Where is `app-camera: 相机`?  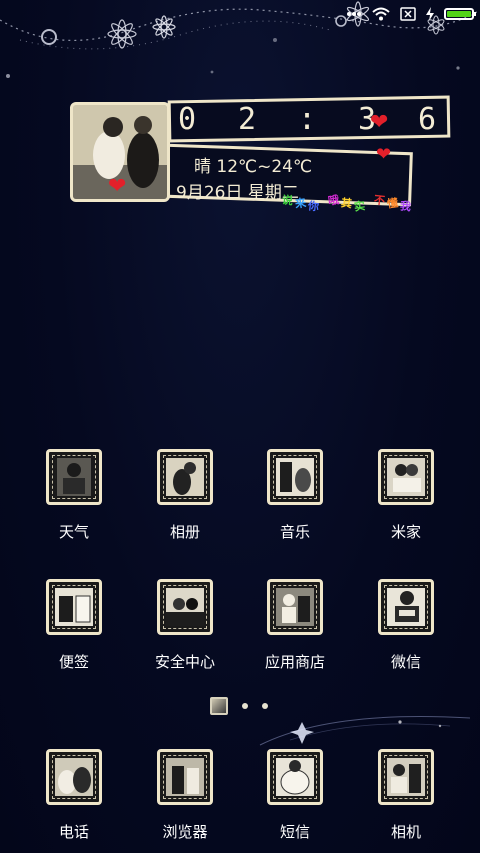 app-camera: 相机 is located at coordinates (406, 795).